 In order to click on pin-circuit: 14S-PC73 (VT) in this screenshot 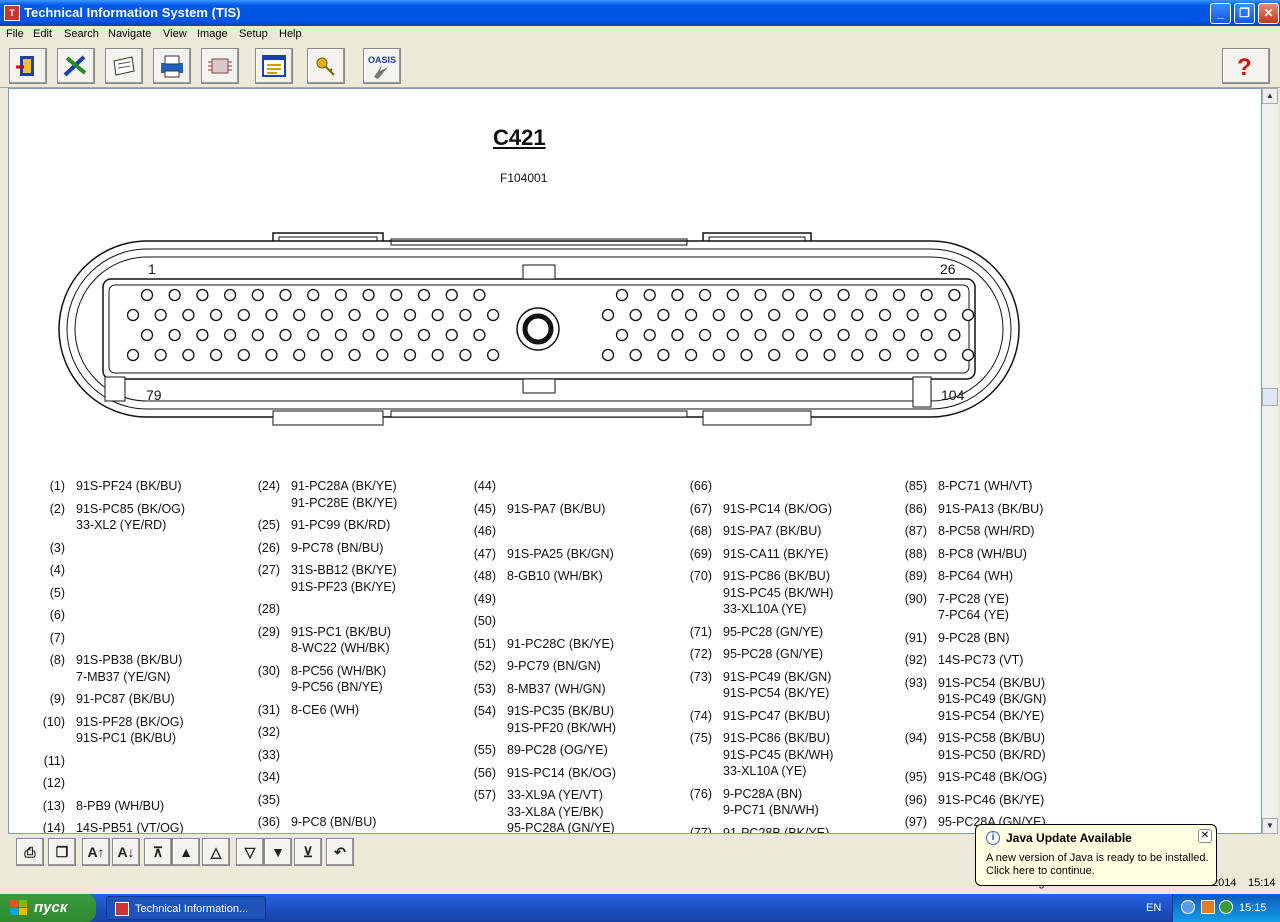, I will do `click(981, 660)`.